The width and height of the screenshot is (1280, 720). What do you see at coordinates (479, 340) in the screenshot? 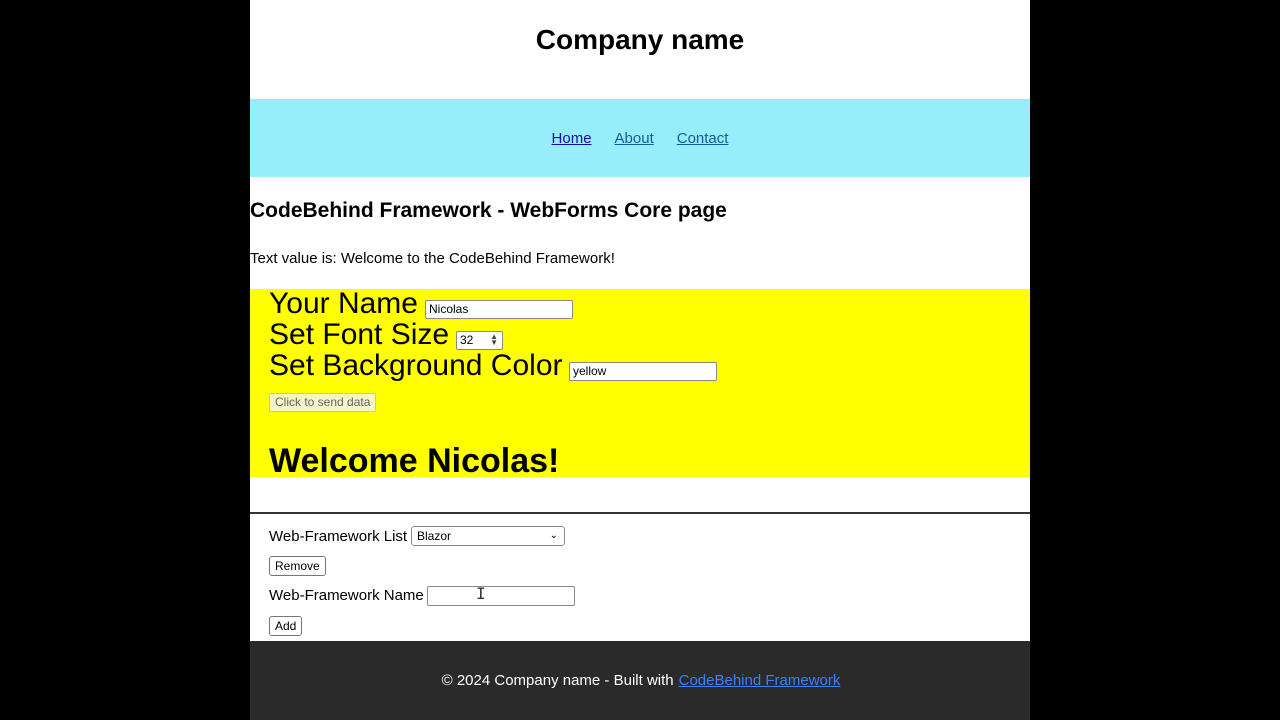
I see `font-size-input: 32 ▲ ▼` at bounding box center [479, 340].